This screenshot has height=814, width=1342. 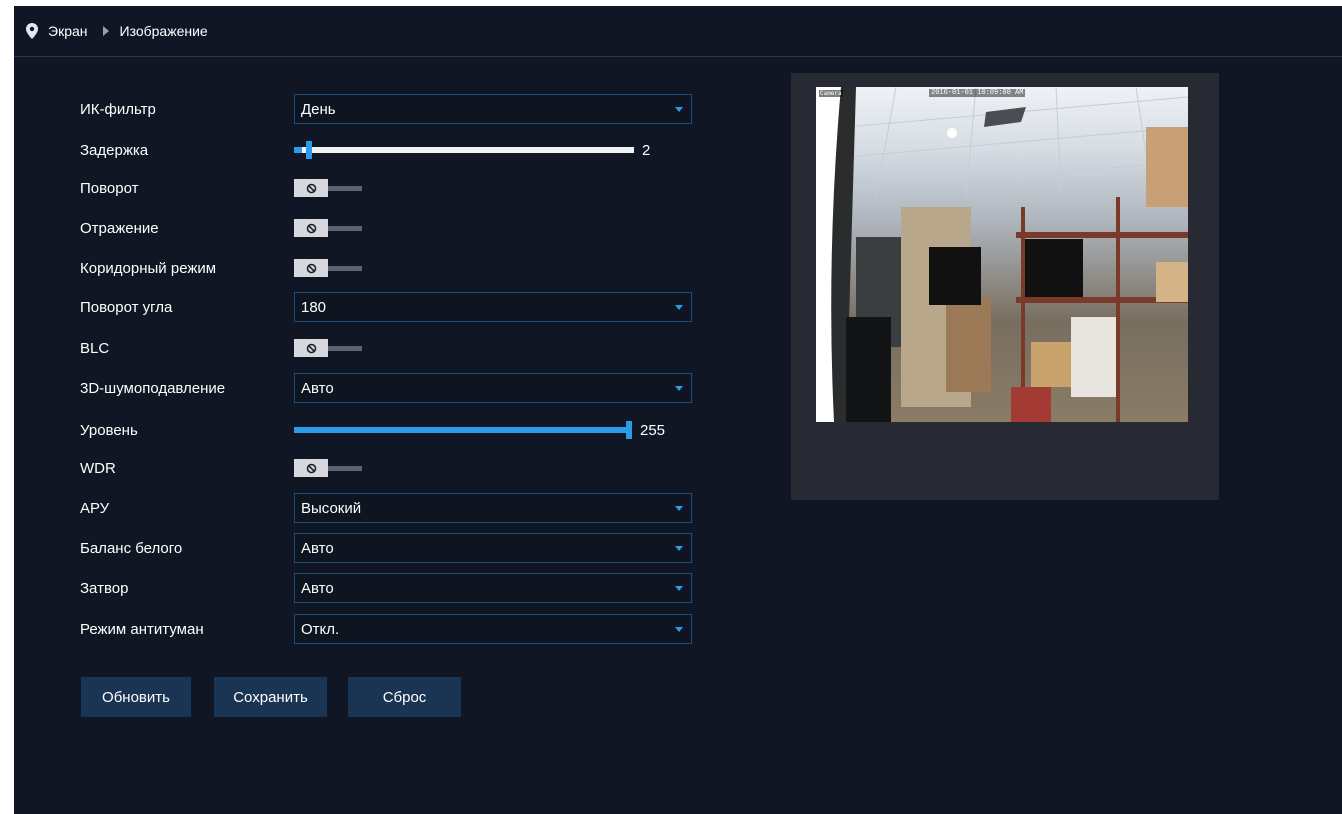 I want to click on level-slider, so click(x=463, y=430).